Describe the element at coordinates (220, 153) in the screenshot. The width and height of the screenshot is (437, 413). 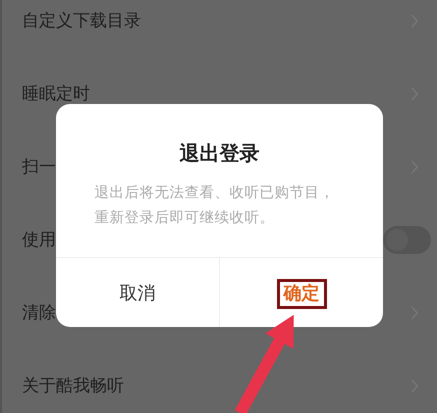
I see `dialog-title: 退出登录` at that location.